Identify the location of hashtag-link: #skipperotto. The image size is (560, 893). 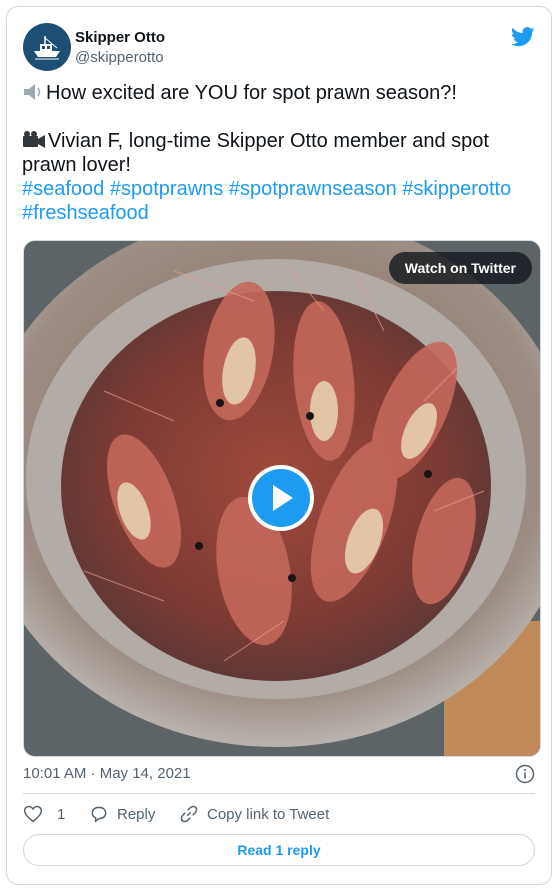
(456, 189).